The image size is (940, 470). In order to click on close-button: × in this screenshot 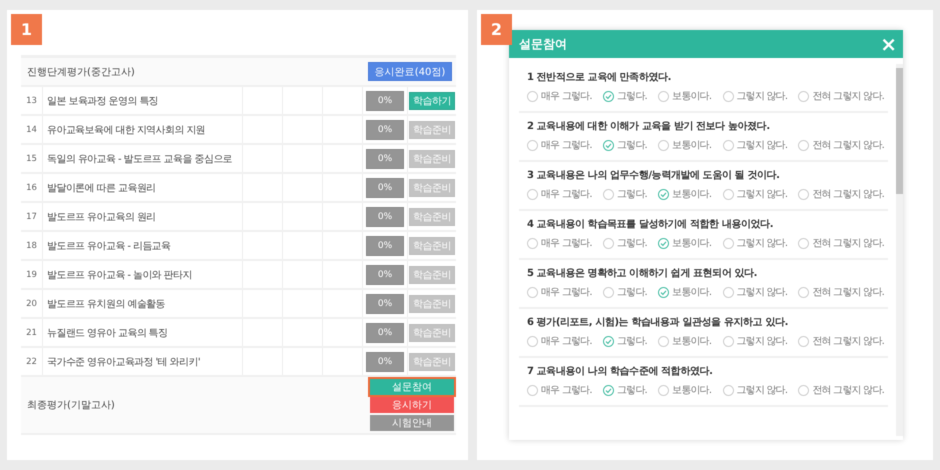, I will do `click(888, 44)`.